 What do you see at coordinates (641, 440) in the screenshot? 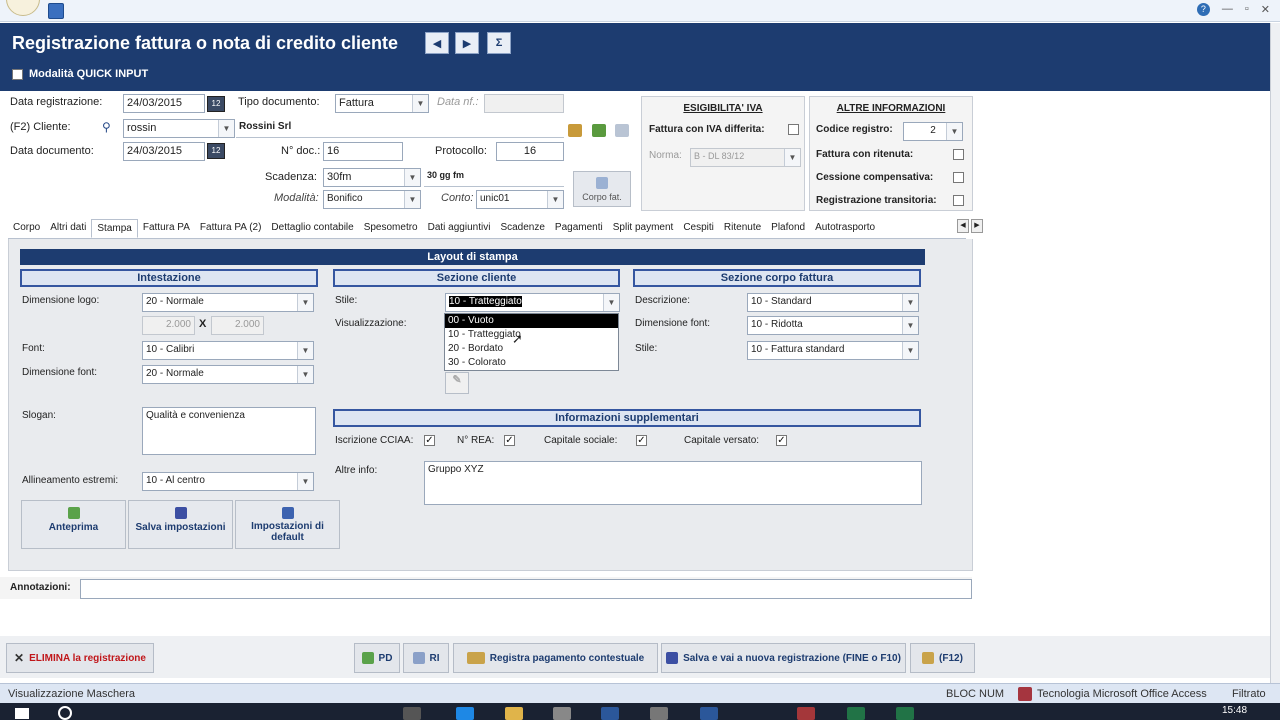
I see `capitale-sociale-checkbox: ✓` at bounding box center [641, 440].